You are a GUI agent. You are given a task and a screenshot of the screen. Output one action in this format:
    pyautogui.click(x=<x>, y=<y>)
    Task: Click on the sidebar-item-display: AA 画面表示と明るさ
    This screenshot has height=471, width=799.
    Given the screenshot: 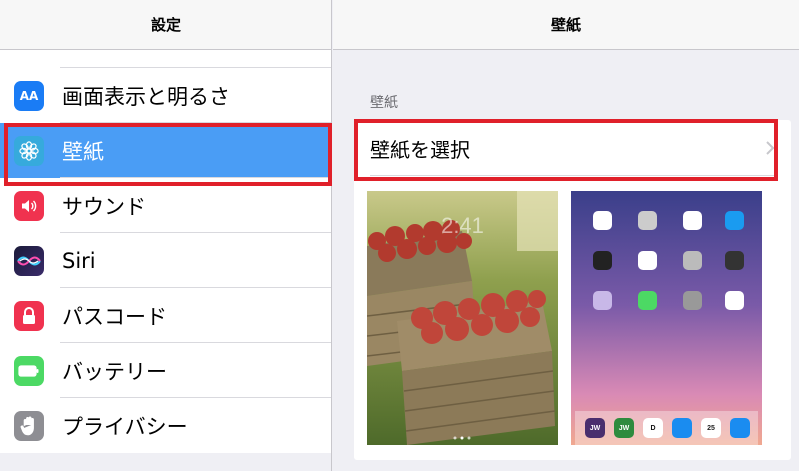 What is the action you would take?
    pyautogui.click(x=165, y=95)
    